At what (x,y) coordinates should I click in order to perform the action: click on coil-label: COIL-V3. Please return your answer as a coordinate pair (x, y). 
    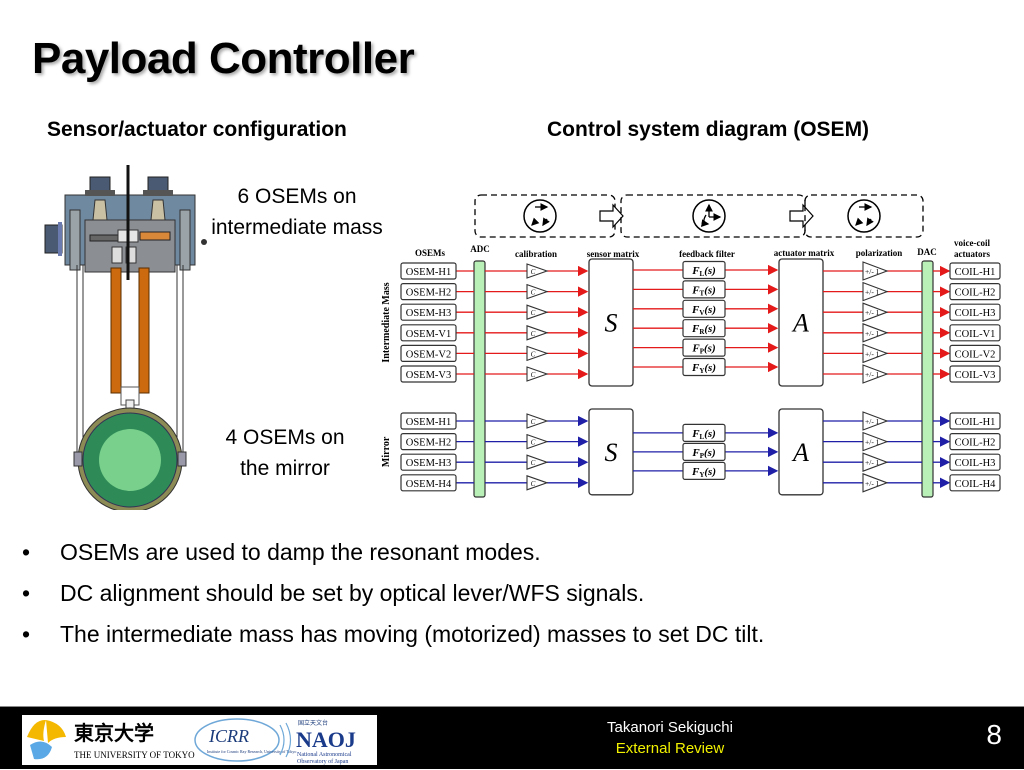
    Looking at the image, I should click on (975, 375).